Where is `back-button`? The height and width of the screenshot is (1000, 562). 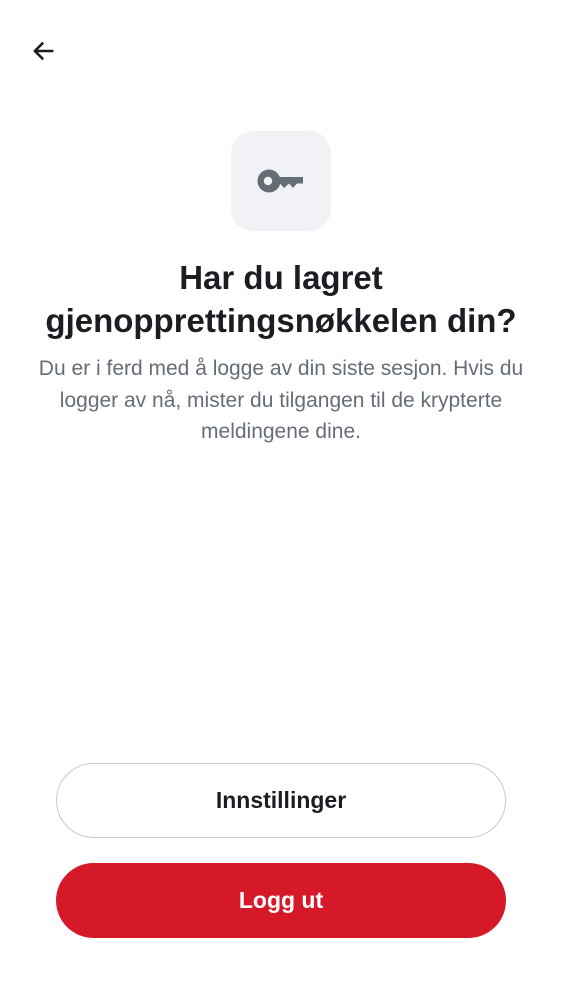 back-button is located at coordinates (43, 51).